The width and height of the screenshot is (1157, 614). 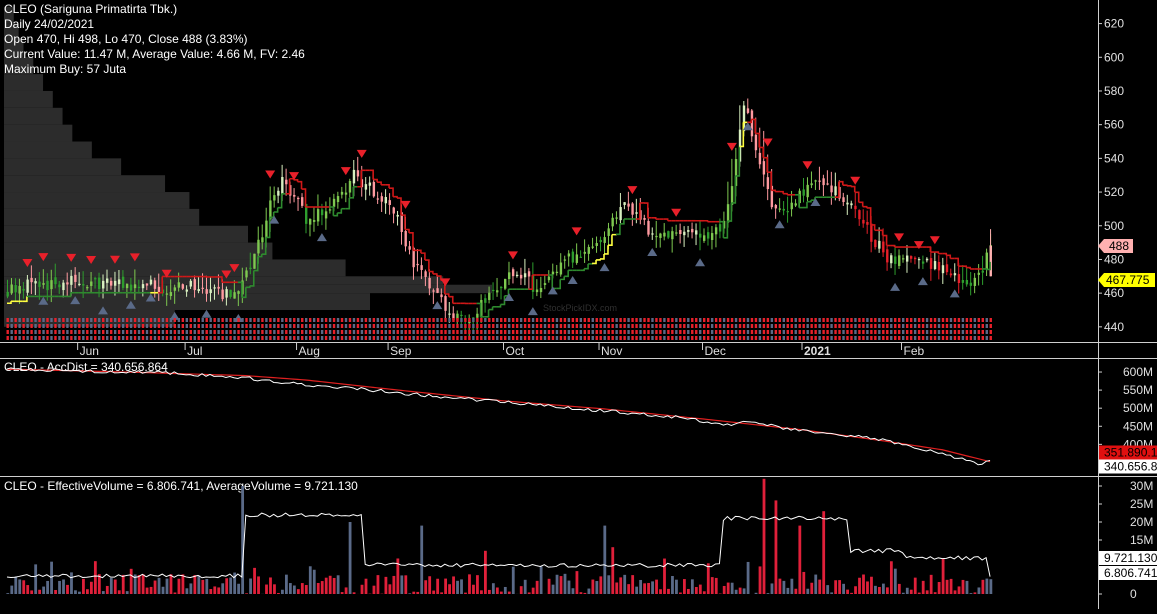 What do you see at coordinates (1130, 573) in the screenshot?
I see `effective-volume-tag-label: 6.806.741` at bounding box center [1130, 573].